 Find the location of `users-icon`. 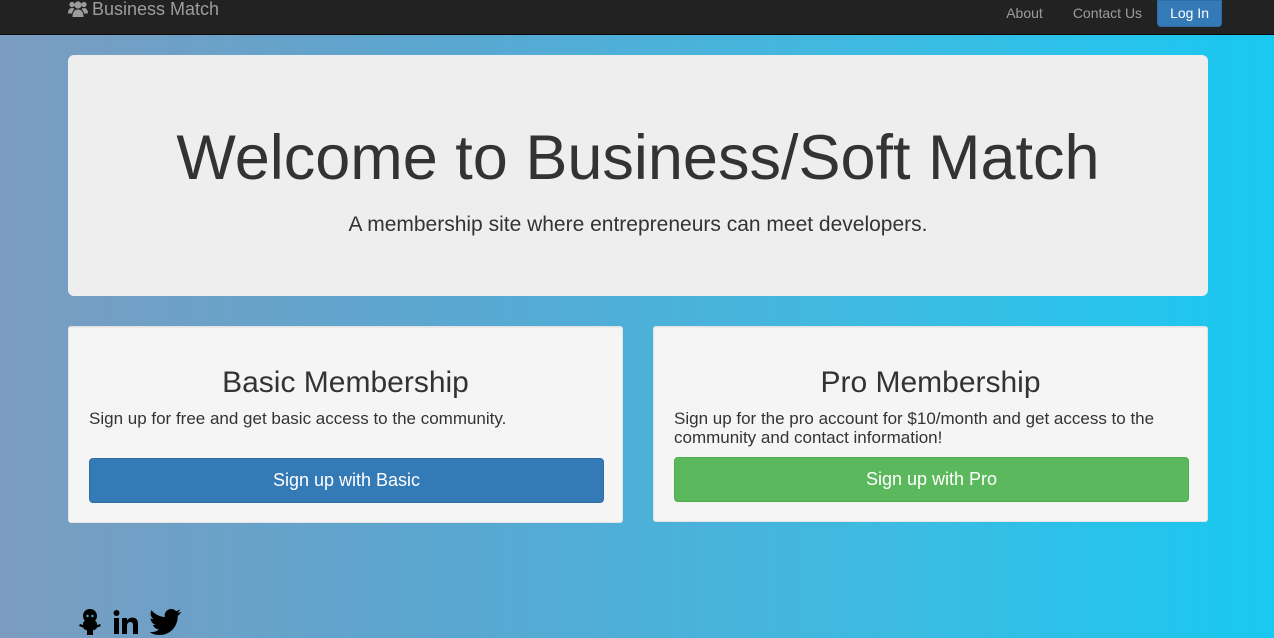

users-icon is located at coordinates (78, 9).